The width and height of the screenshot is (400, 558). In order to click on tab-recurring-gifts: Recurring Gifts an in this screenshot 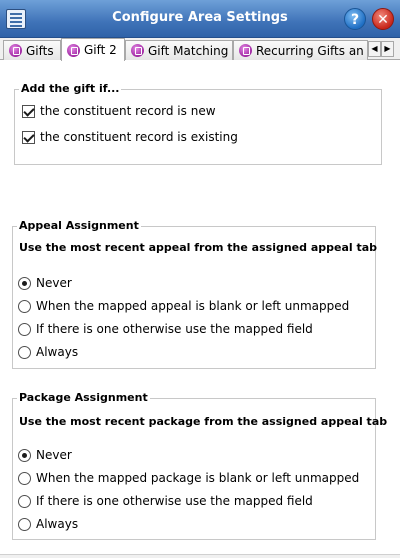, I will do `click(300, 50)`.